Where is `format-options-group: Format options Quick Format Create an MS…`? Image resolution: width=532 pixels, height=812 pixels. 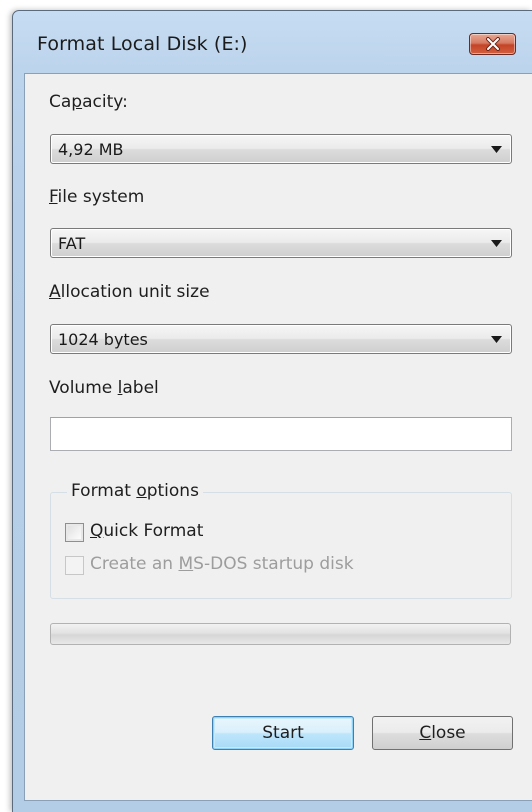 format-options-group: Format options Quick Format Create an MS… is located at coordinates (281, 540).